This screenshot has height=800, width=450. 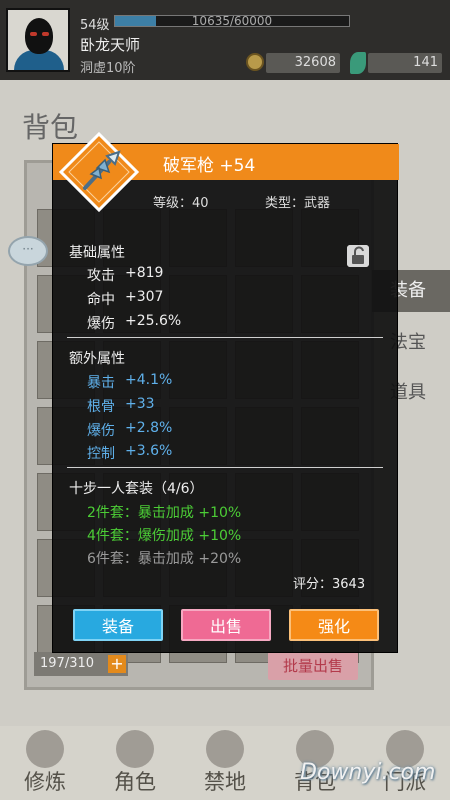 What do you see at coordinates (144, 297) in the screenshot?
I see `attr-value: +307` at bounding box center [144, 297].